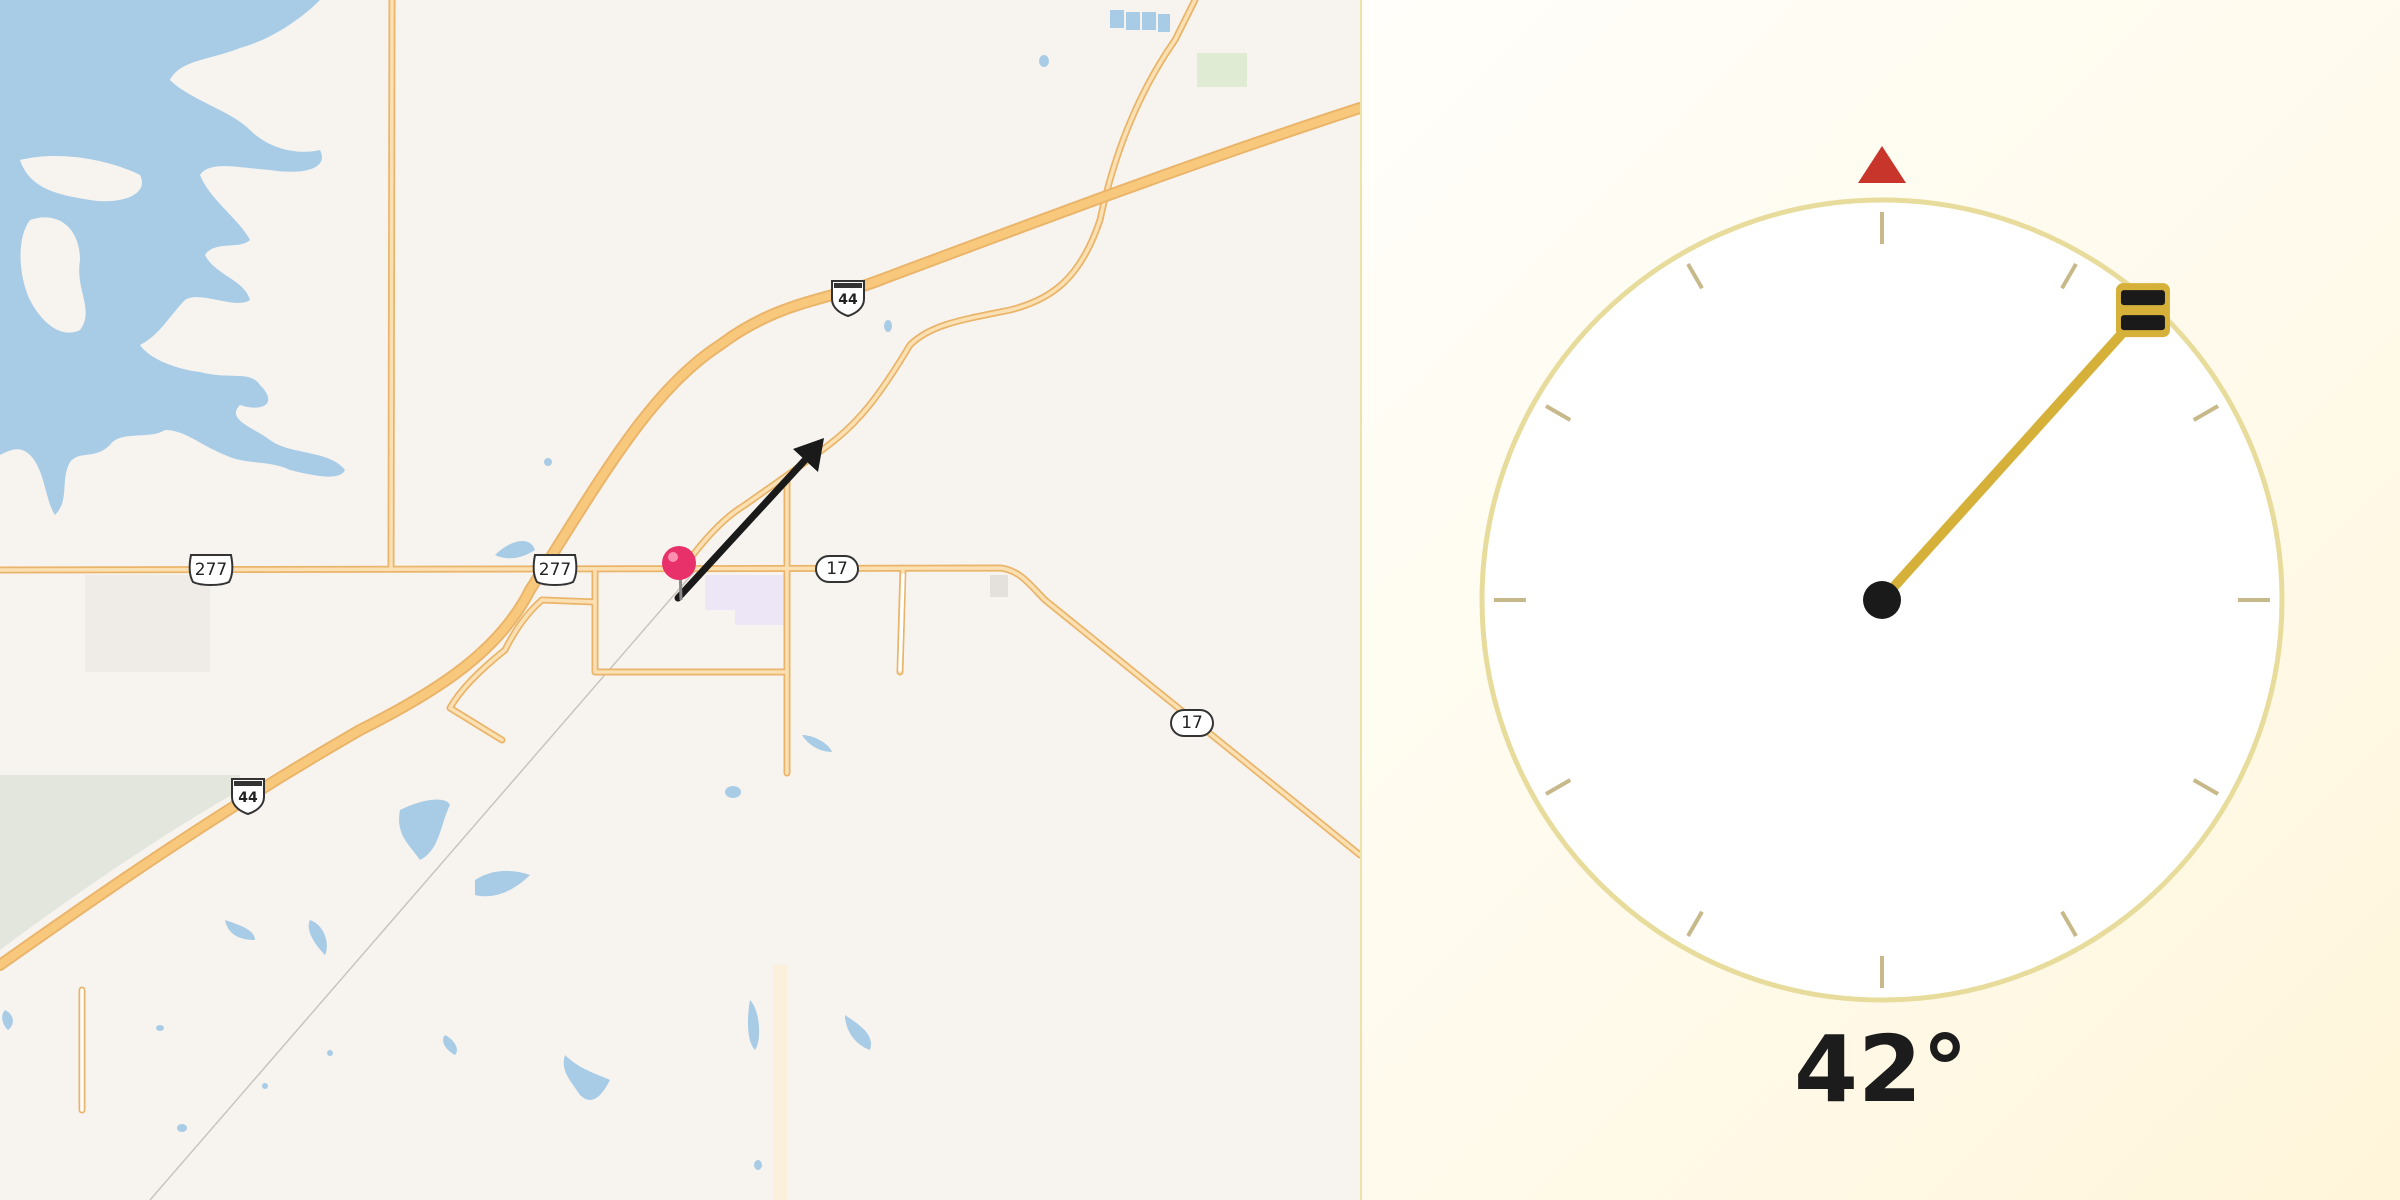 The image size is (2400, 1200). I want to click on bearing-readout: 42°, so click(1881, 1069).